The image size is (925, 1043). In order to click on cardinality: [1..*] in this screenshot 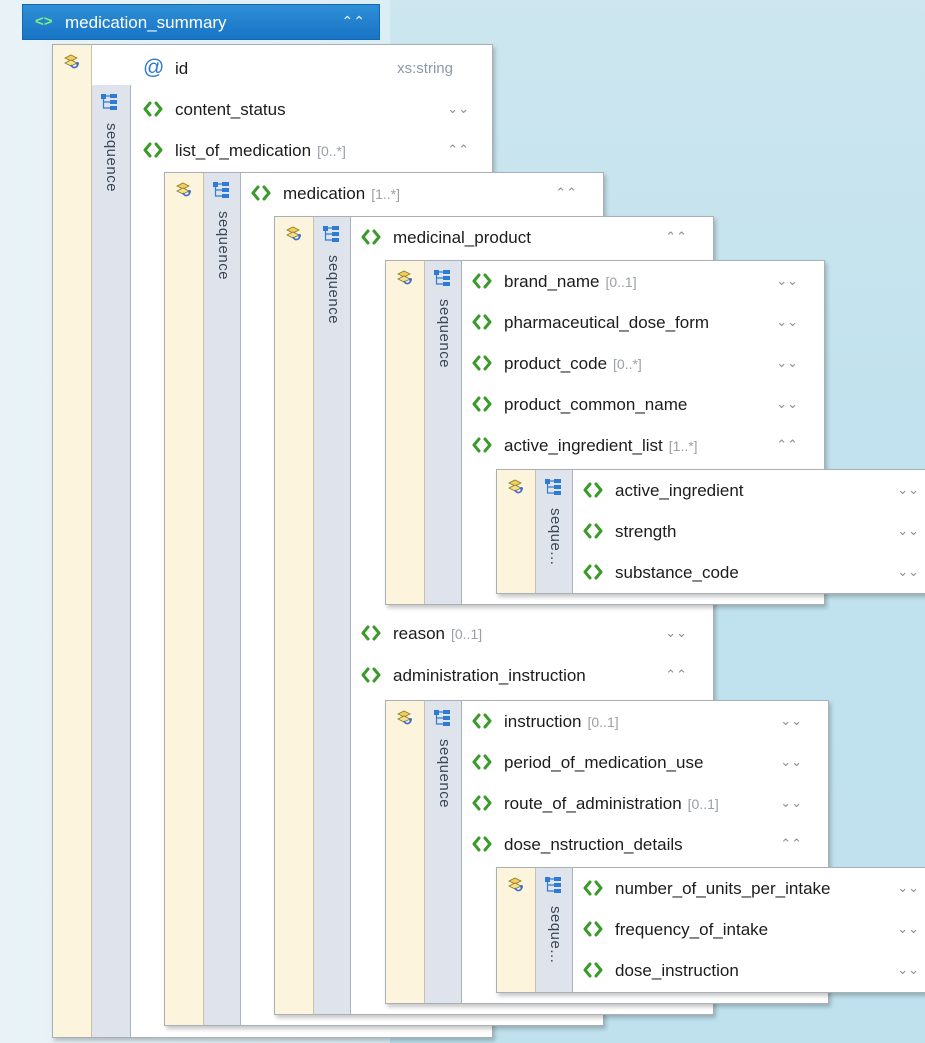, I will do `click(683, 446)`.